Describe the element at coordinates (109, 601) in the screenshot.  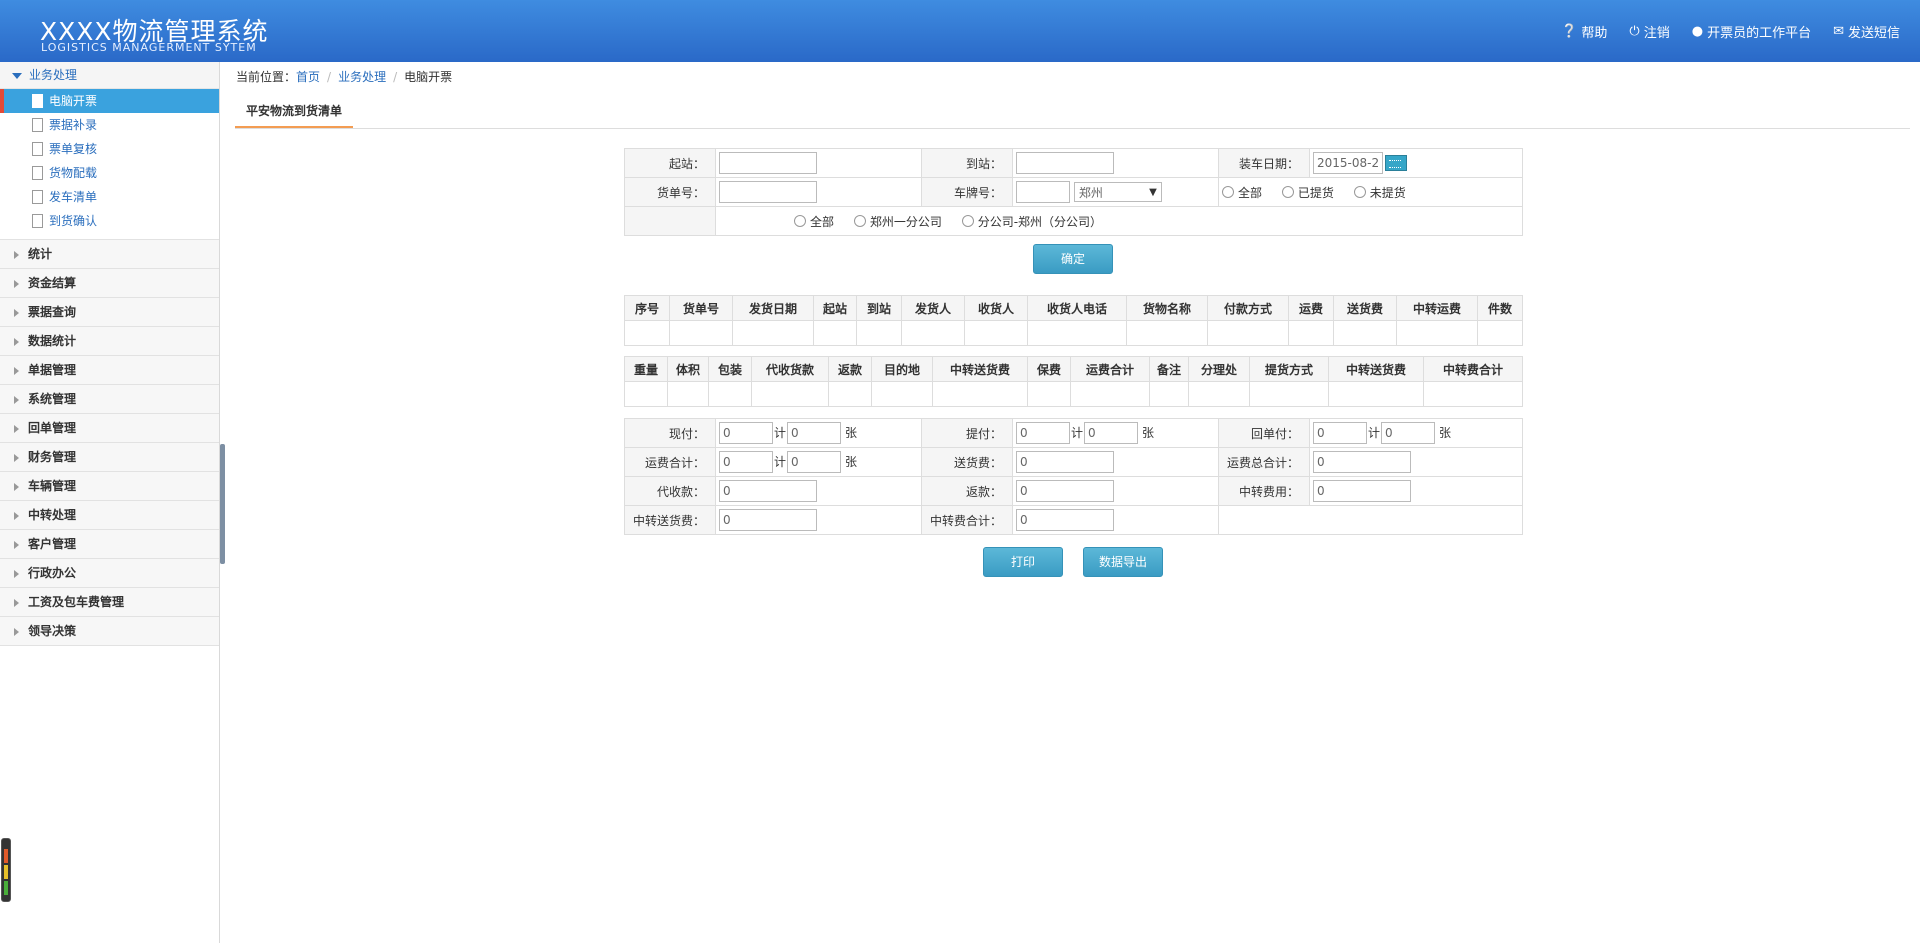
I see `sidebar-section-payroll: 工资及包车费管理` at that location.